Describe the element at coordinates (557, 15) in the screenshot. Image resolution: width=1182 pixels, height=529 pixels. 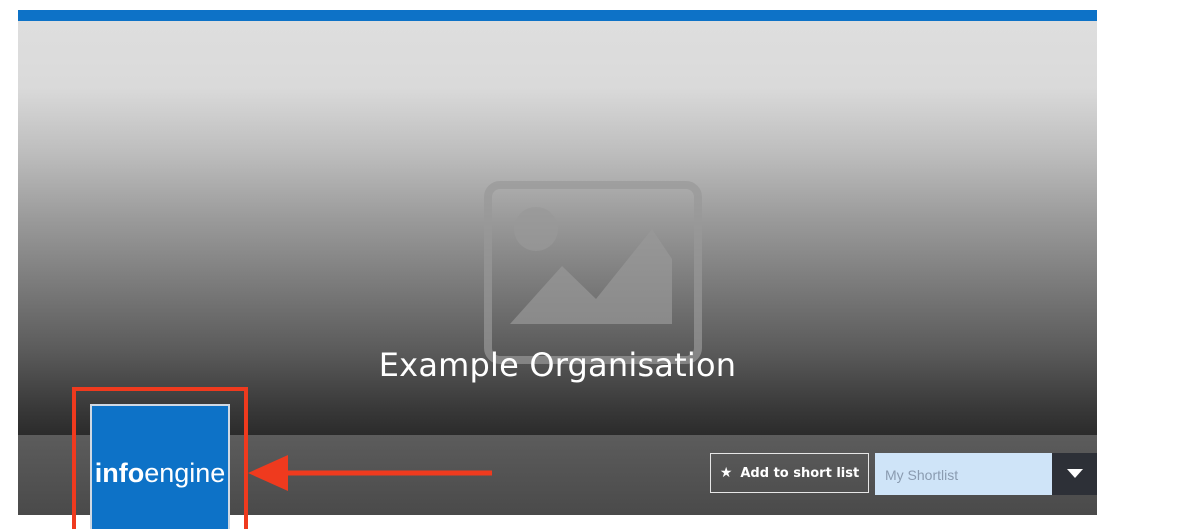
I see `top-accent-bar` at that location.